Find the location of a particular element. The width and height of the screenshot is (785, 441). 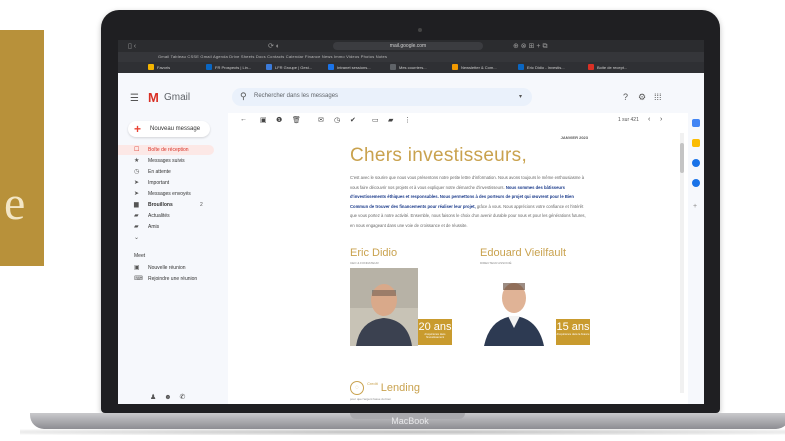

person-1-portrait is located at coordinates (384, 307).